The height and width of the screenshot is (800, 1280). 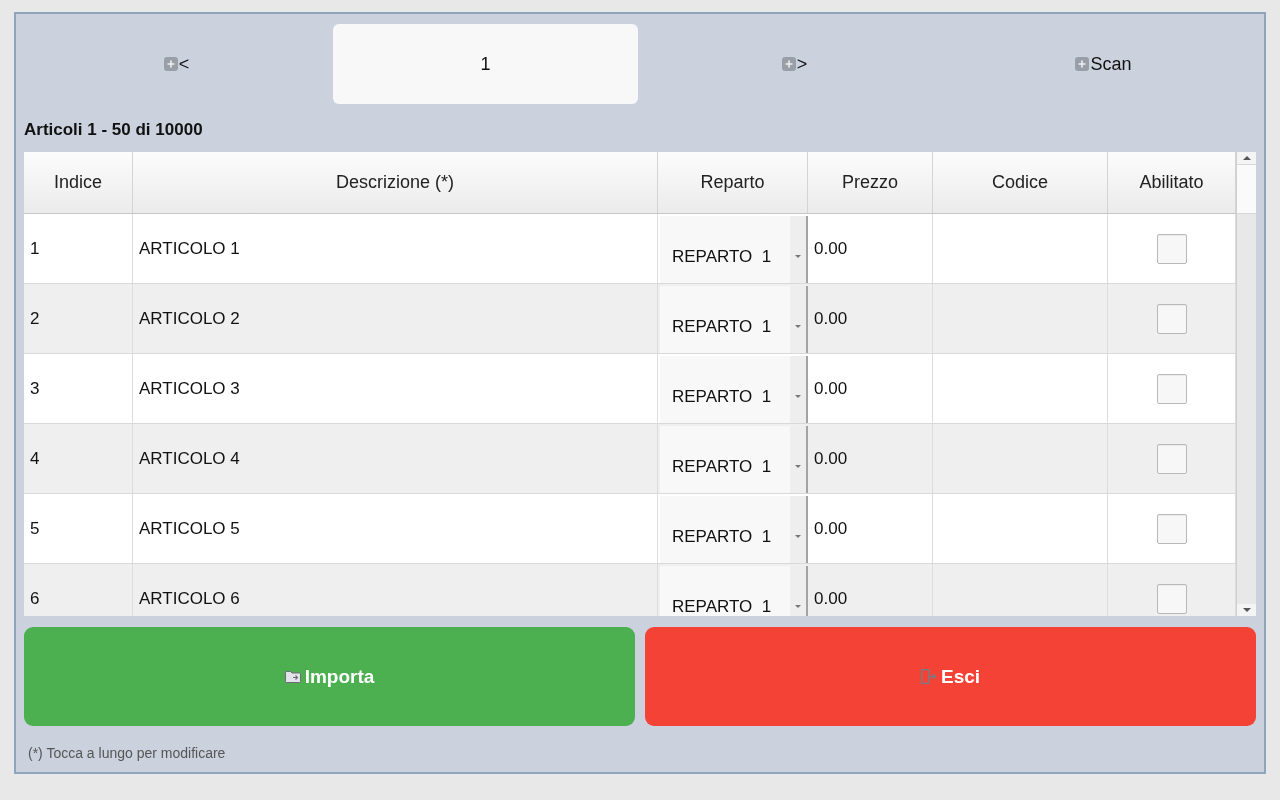 I want to click on table-cell: 1, so click(x=78, y=248).